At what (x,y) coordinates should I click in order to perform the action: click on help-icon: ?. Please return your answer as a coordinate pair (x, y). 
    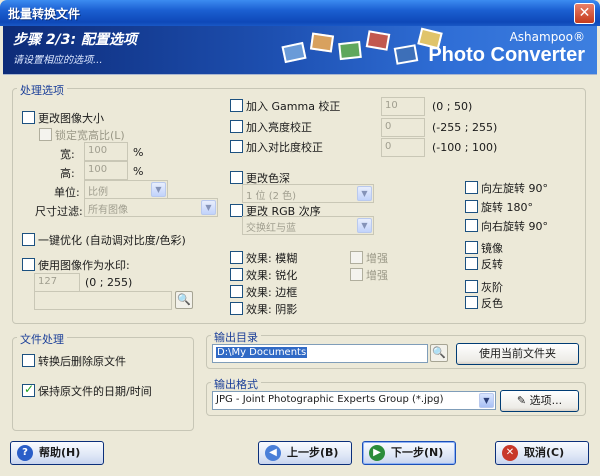
    Looking at the image, I should click on (25, 453).